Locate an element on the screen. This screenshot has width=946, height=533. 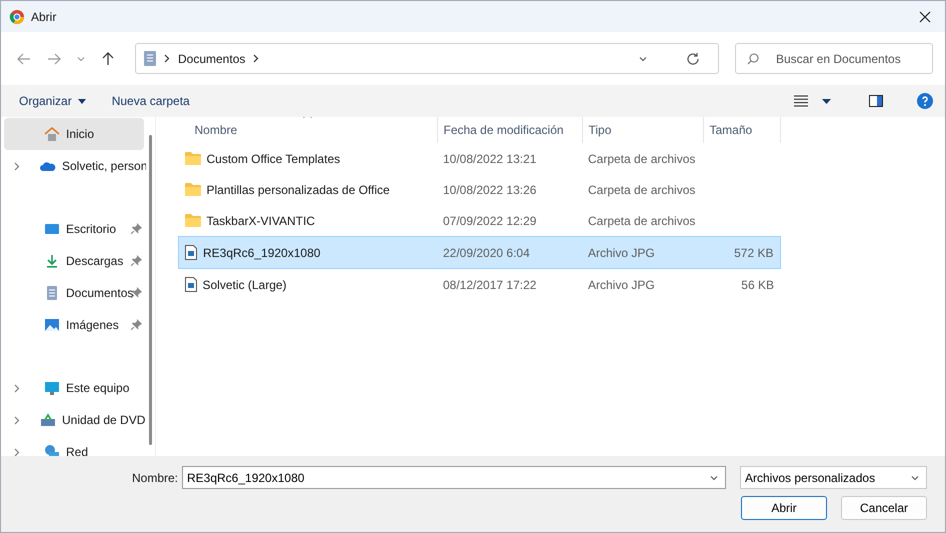
search-field: Buscar en Documentos is located at coordinates (834, 58).